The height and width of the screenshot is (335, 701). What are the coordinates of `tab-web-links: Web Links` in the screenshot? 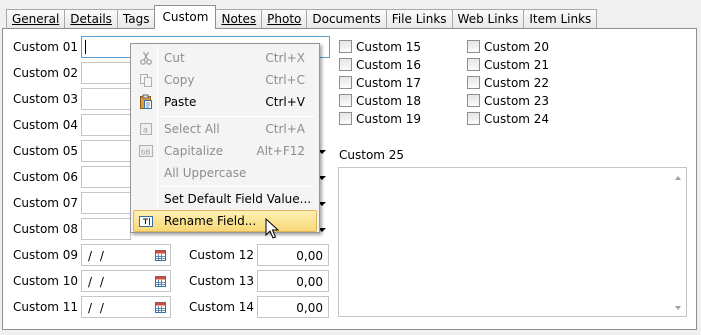 It's located at (488, 19).